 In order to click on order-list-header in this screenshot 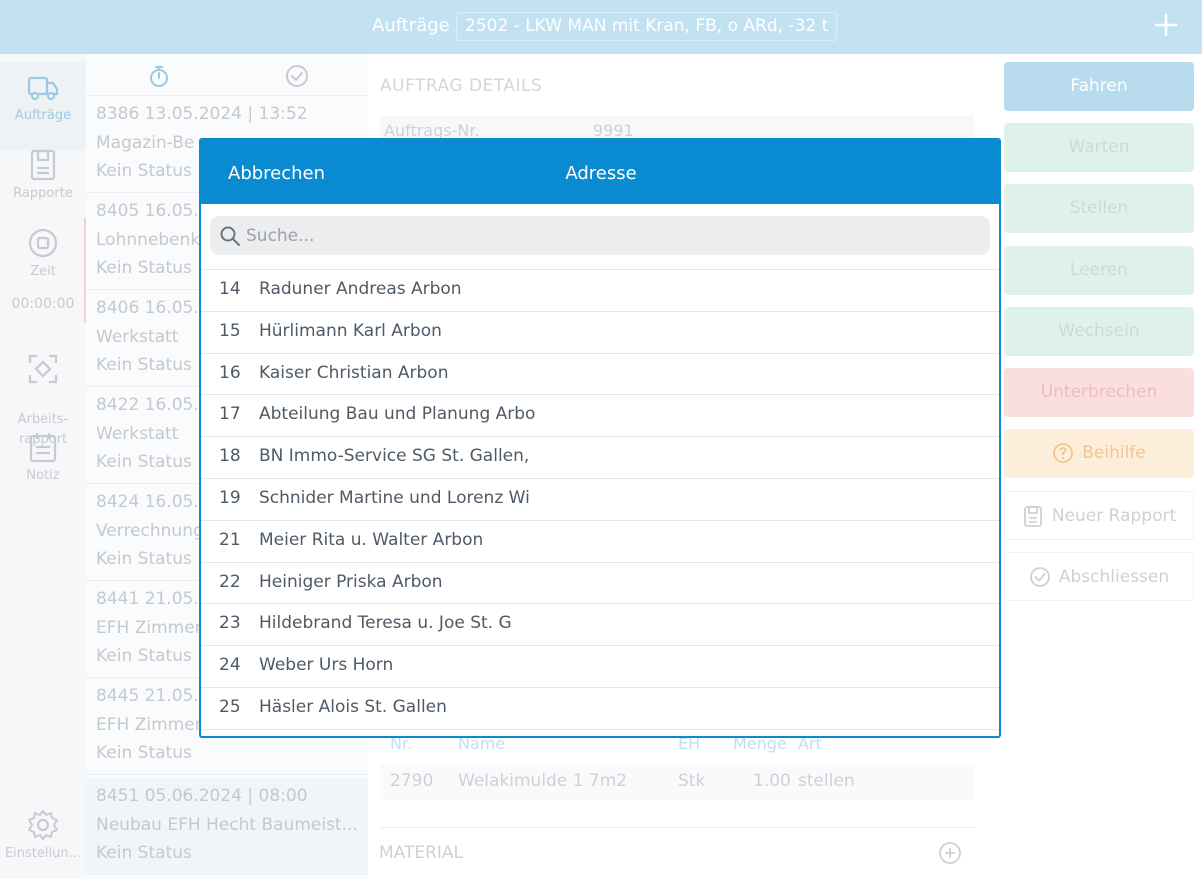, I will do `click(227, 75)`.